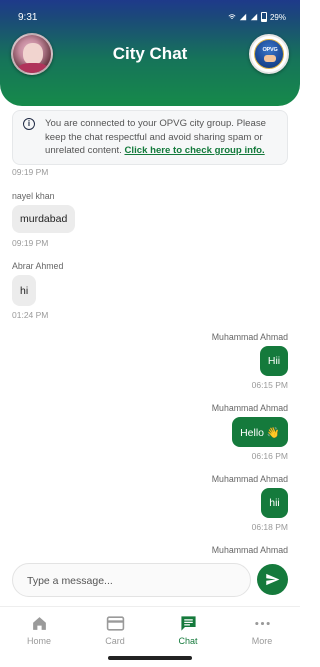  I want to click on send-button, so click(272, 579).